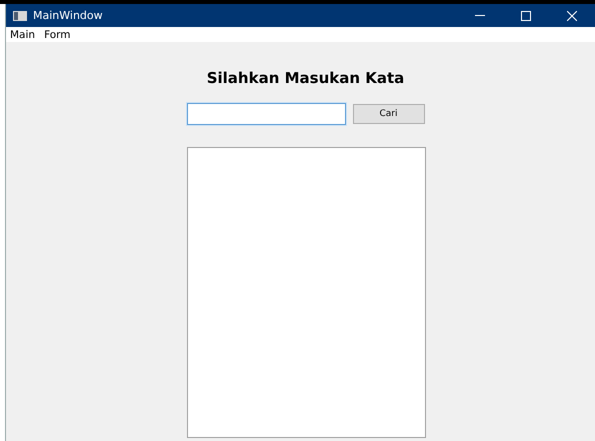 Image resolution: width=595 pixels, height=441 pixels. What do you see at coordinates (388, 114) in the screenshot?
I see `search-button: Cari` at bounding box center [388, 114].